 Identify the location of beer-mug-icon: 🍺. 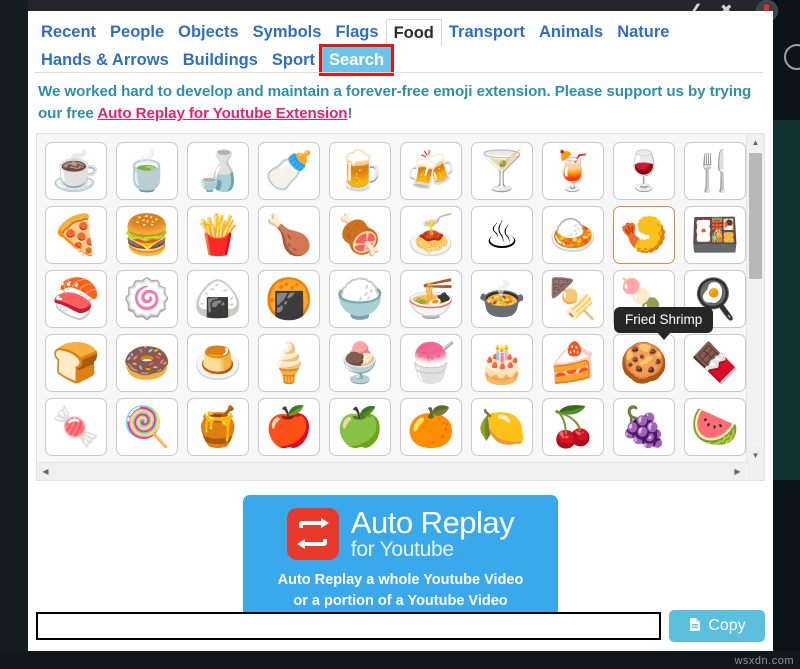
(360, 171).